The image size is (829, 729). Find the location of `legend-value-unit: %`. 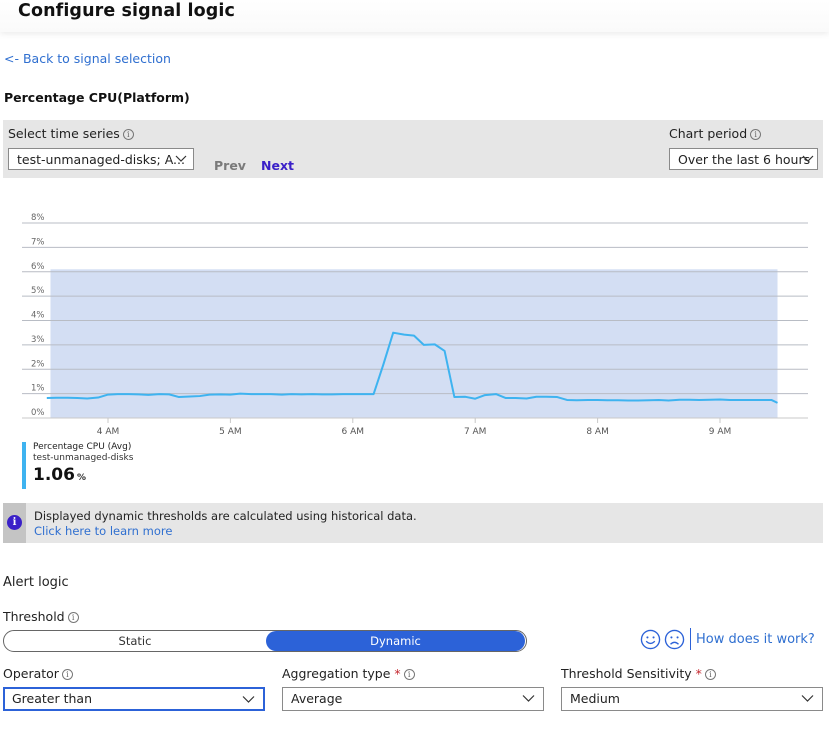

legend-value-unit: % is located at coordinates (81, 478).